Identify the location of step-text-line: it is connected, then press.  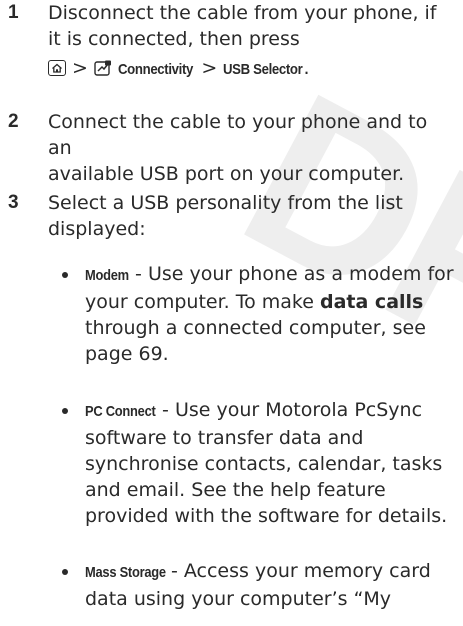
(174, 39).